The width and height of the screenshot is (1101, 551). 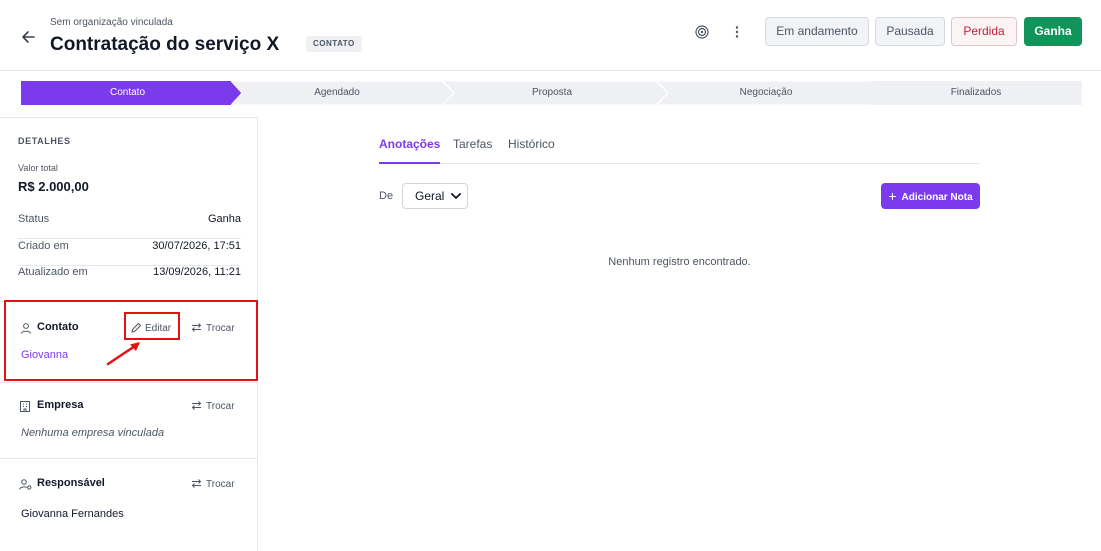 I want to click on pipeline-stage-contato: Contato, so click(x=131, y=93).